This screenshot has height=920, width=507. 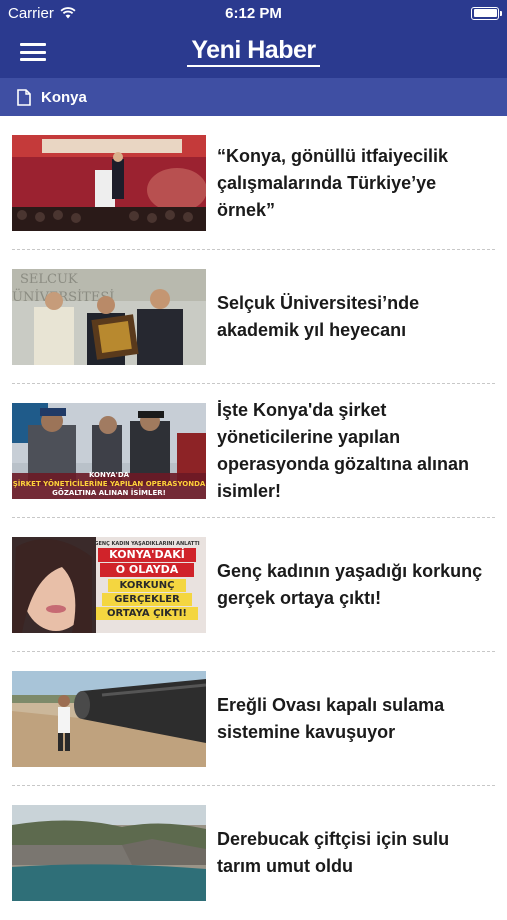 What do you see at coordinates (147, 585) in the screenshot?
I see `caption-line: KORKUNÇ` at bounding box center [147, 585].